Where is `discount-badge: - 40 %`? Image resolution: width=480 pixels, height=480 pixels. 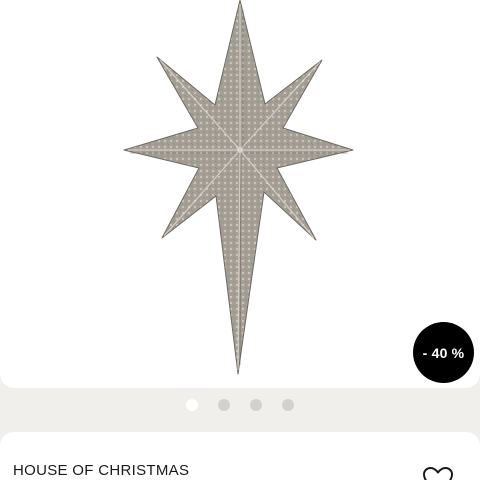 discount-badge: - 40 % is located at coordinates (443, 352).